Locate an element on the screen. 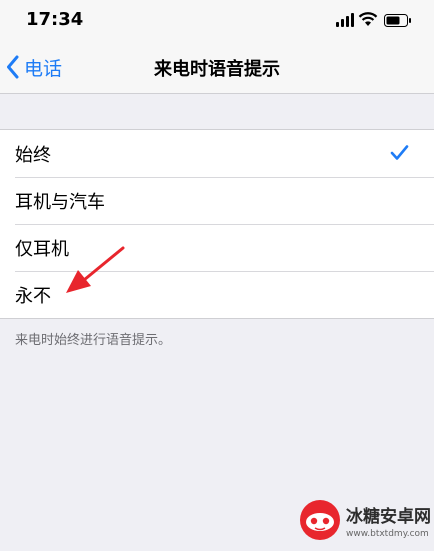  watermark-logo-icon is located at coordinates (320, 520).